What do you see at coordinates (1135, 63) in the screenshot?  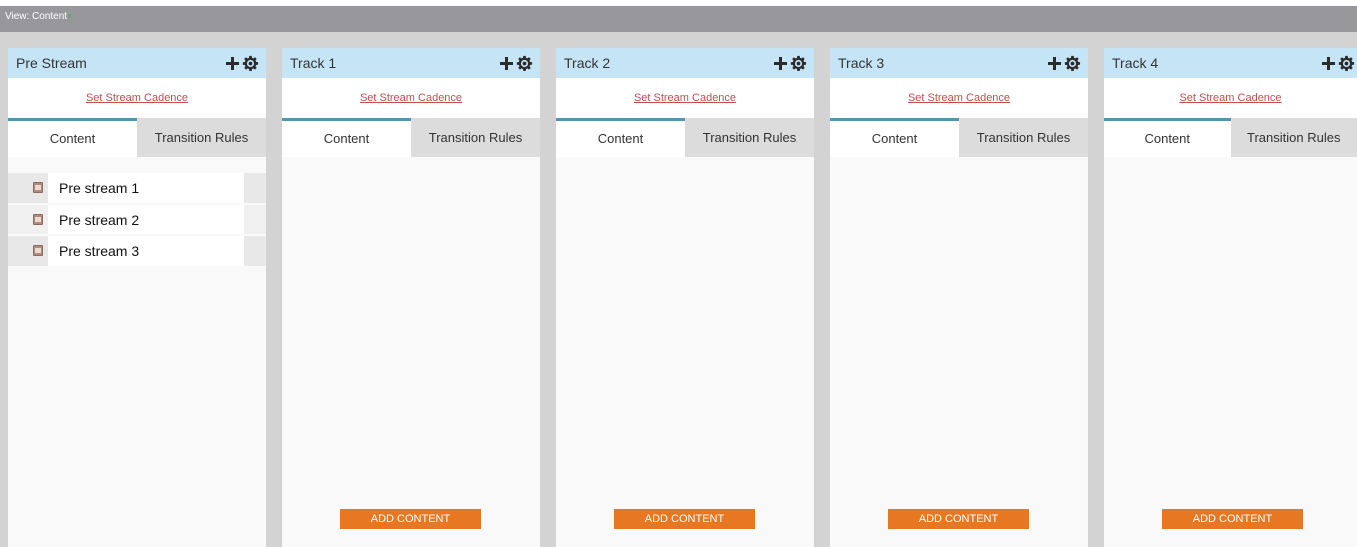 I see `stream-title: Track 4` at bounding box center [1135, 63].